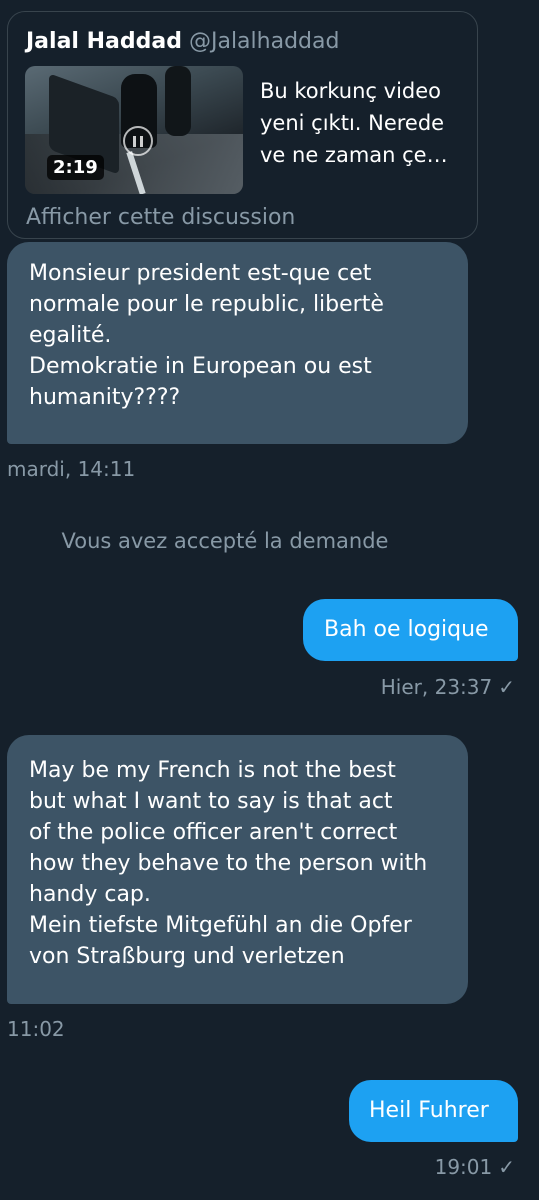 This screenshot has height=1200, width=539. Describe the element at coordinates (104, 41) in the screenshot. I see `tweet-author-name: Jalal Haddad` at that location.